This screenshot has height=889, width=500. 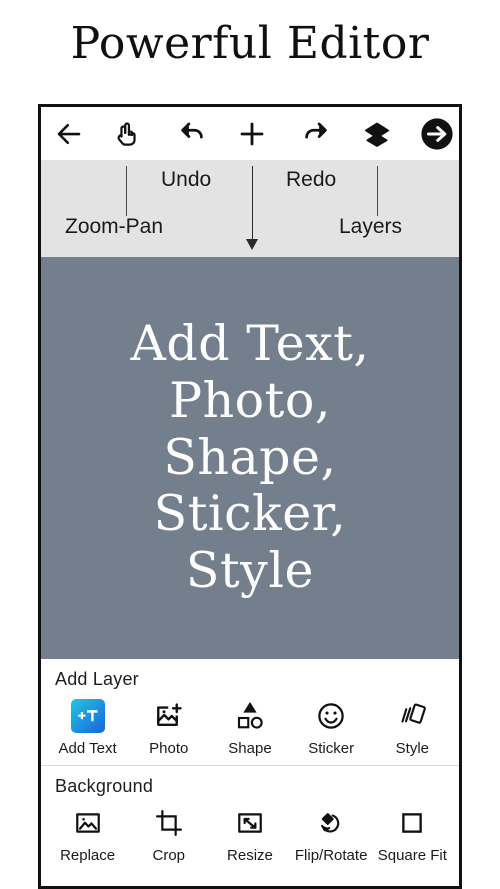 What do you see at coordinates (250, 400) in the screenshot?
I see `canvas-line: Photo,` at bounding box center [250, 400].